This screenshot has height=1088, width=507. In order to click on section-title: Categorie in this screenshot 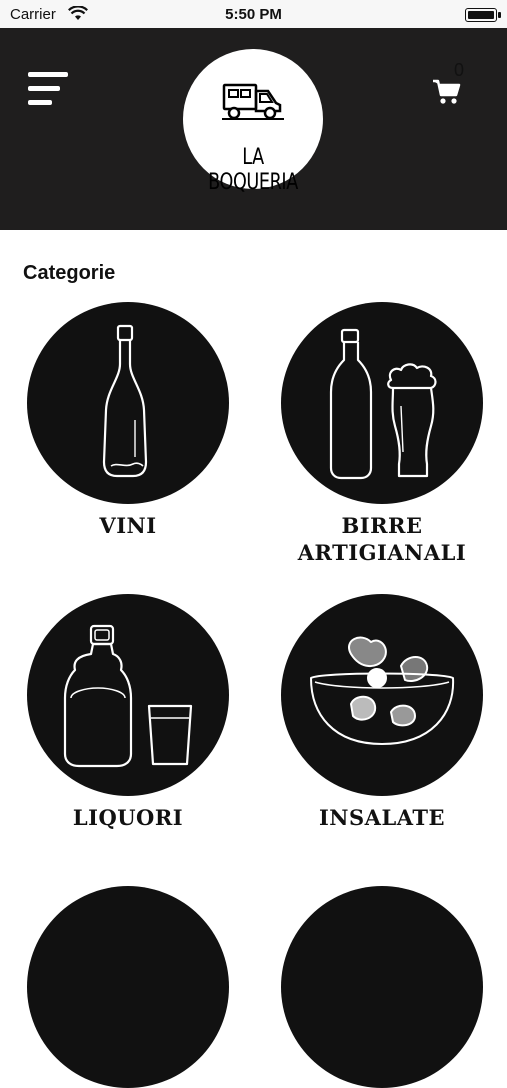, I will do `click(69, 273)`.